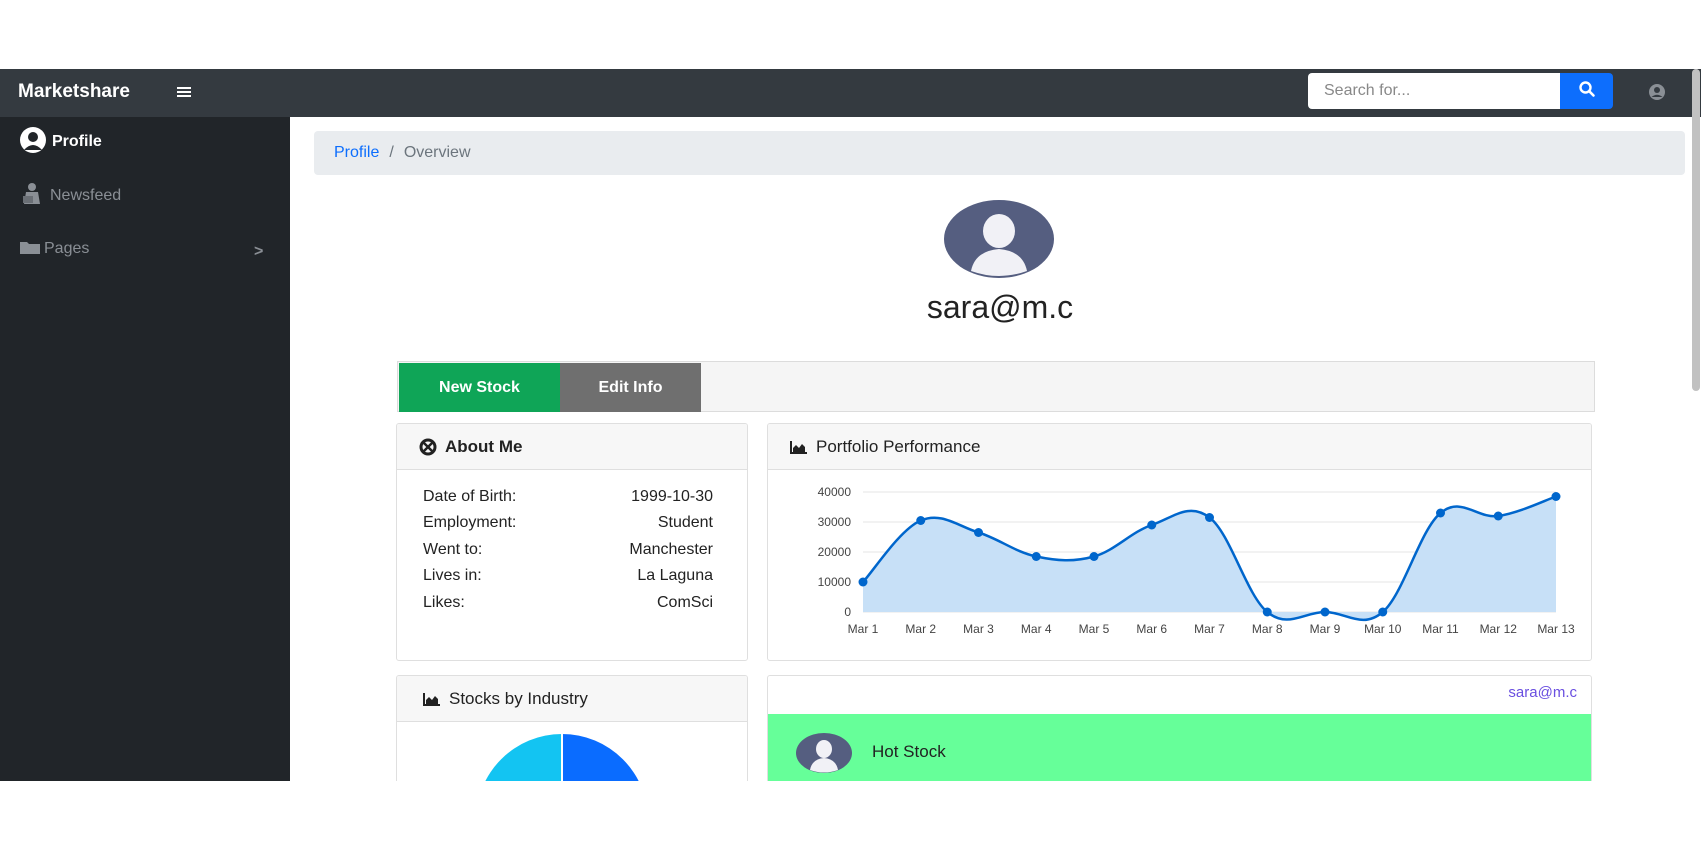 The height and width of the screenshot is (850, 1701). I want to click on top-navbar: Marketshare, so click(850, 93).